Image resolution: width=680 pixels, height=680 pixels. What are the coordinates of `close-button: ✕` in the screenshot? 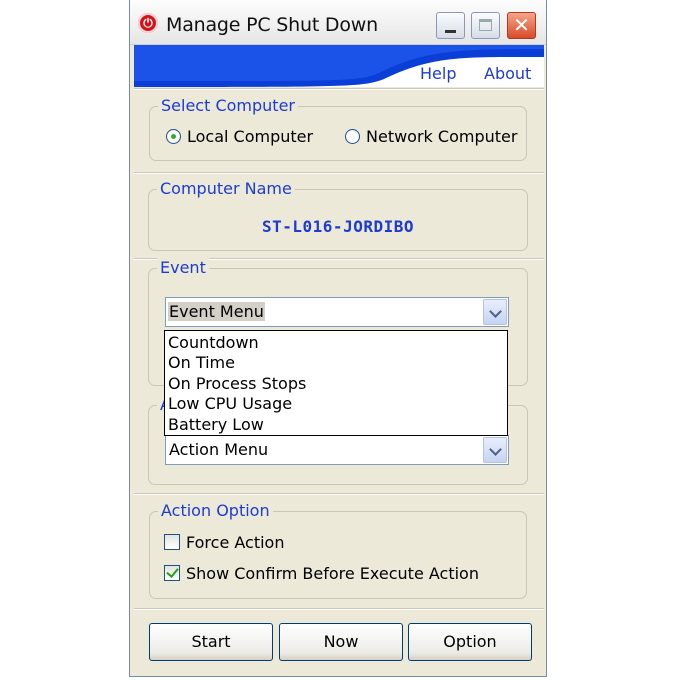 It's located at (521, 25).